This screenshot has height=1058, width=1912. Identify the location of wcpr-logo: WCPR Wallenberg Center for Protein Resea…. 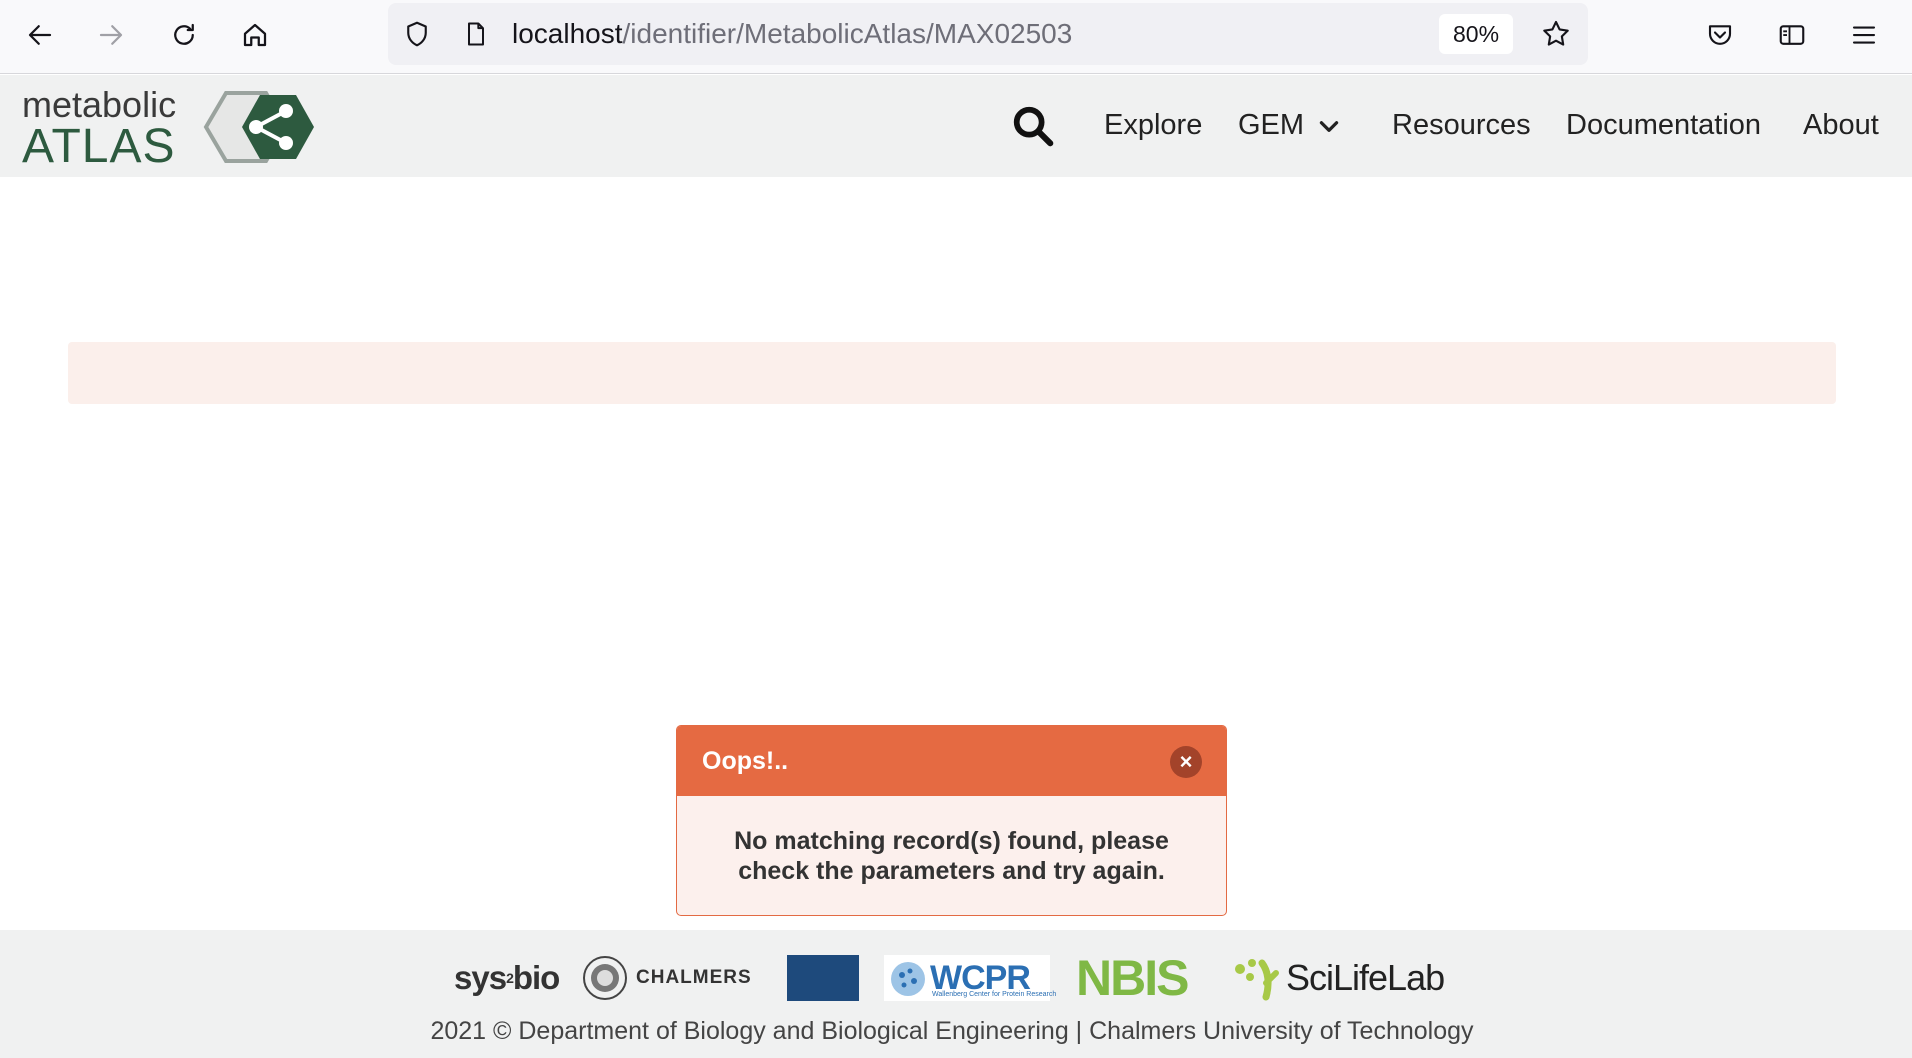
(970, 978).